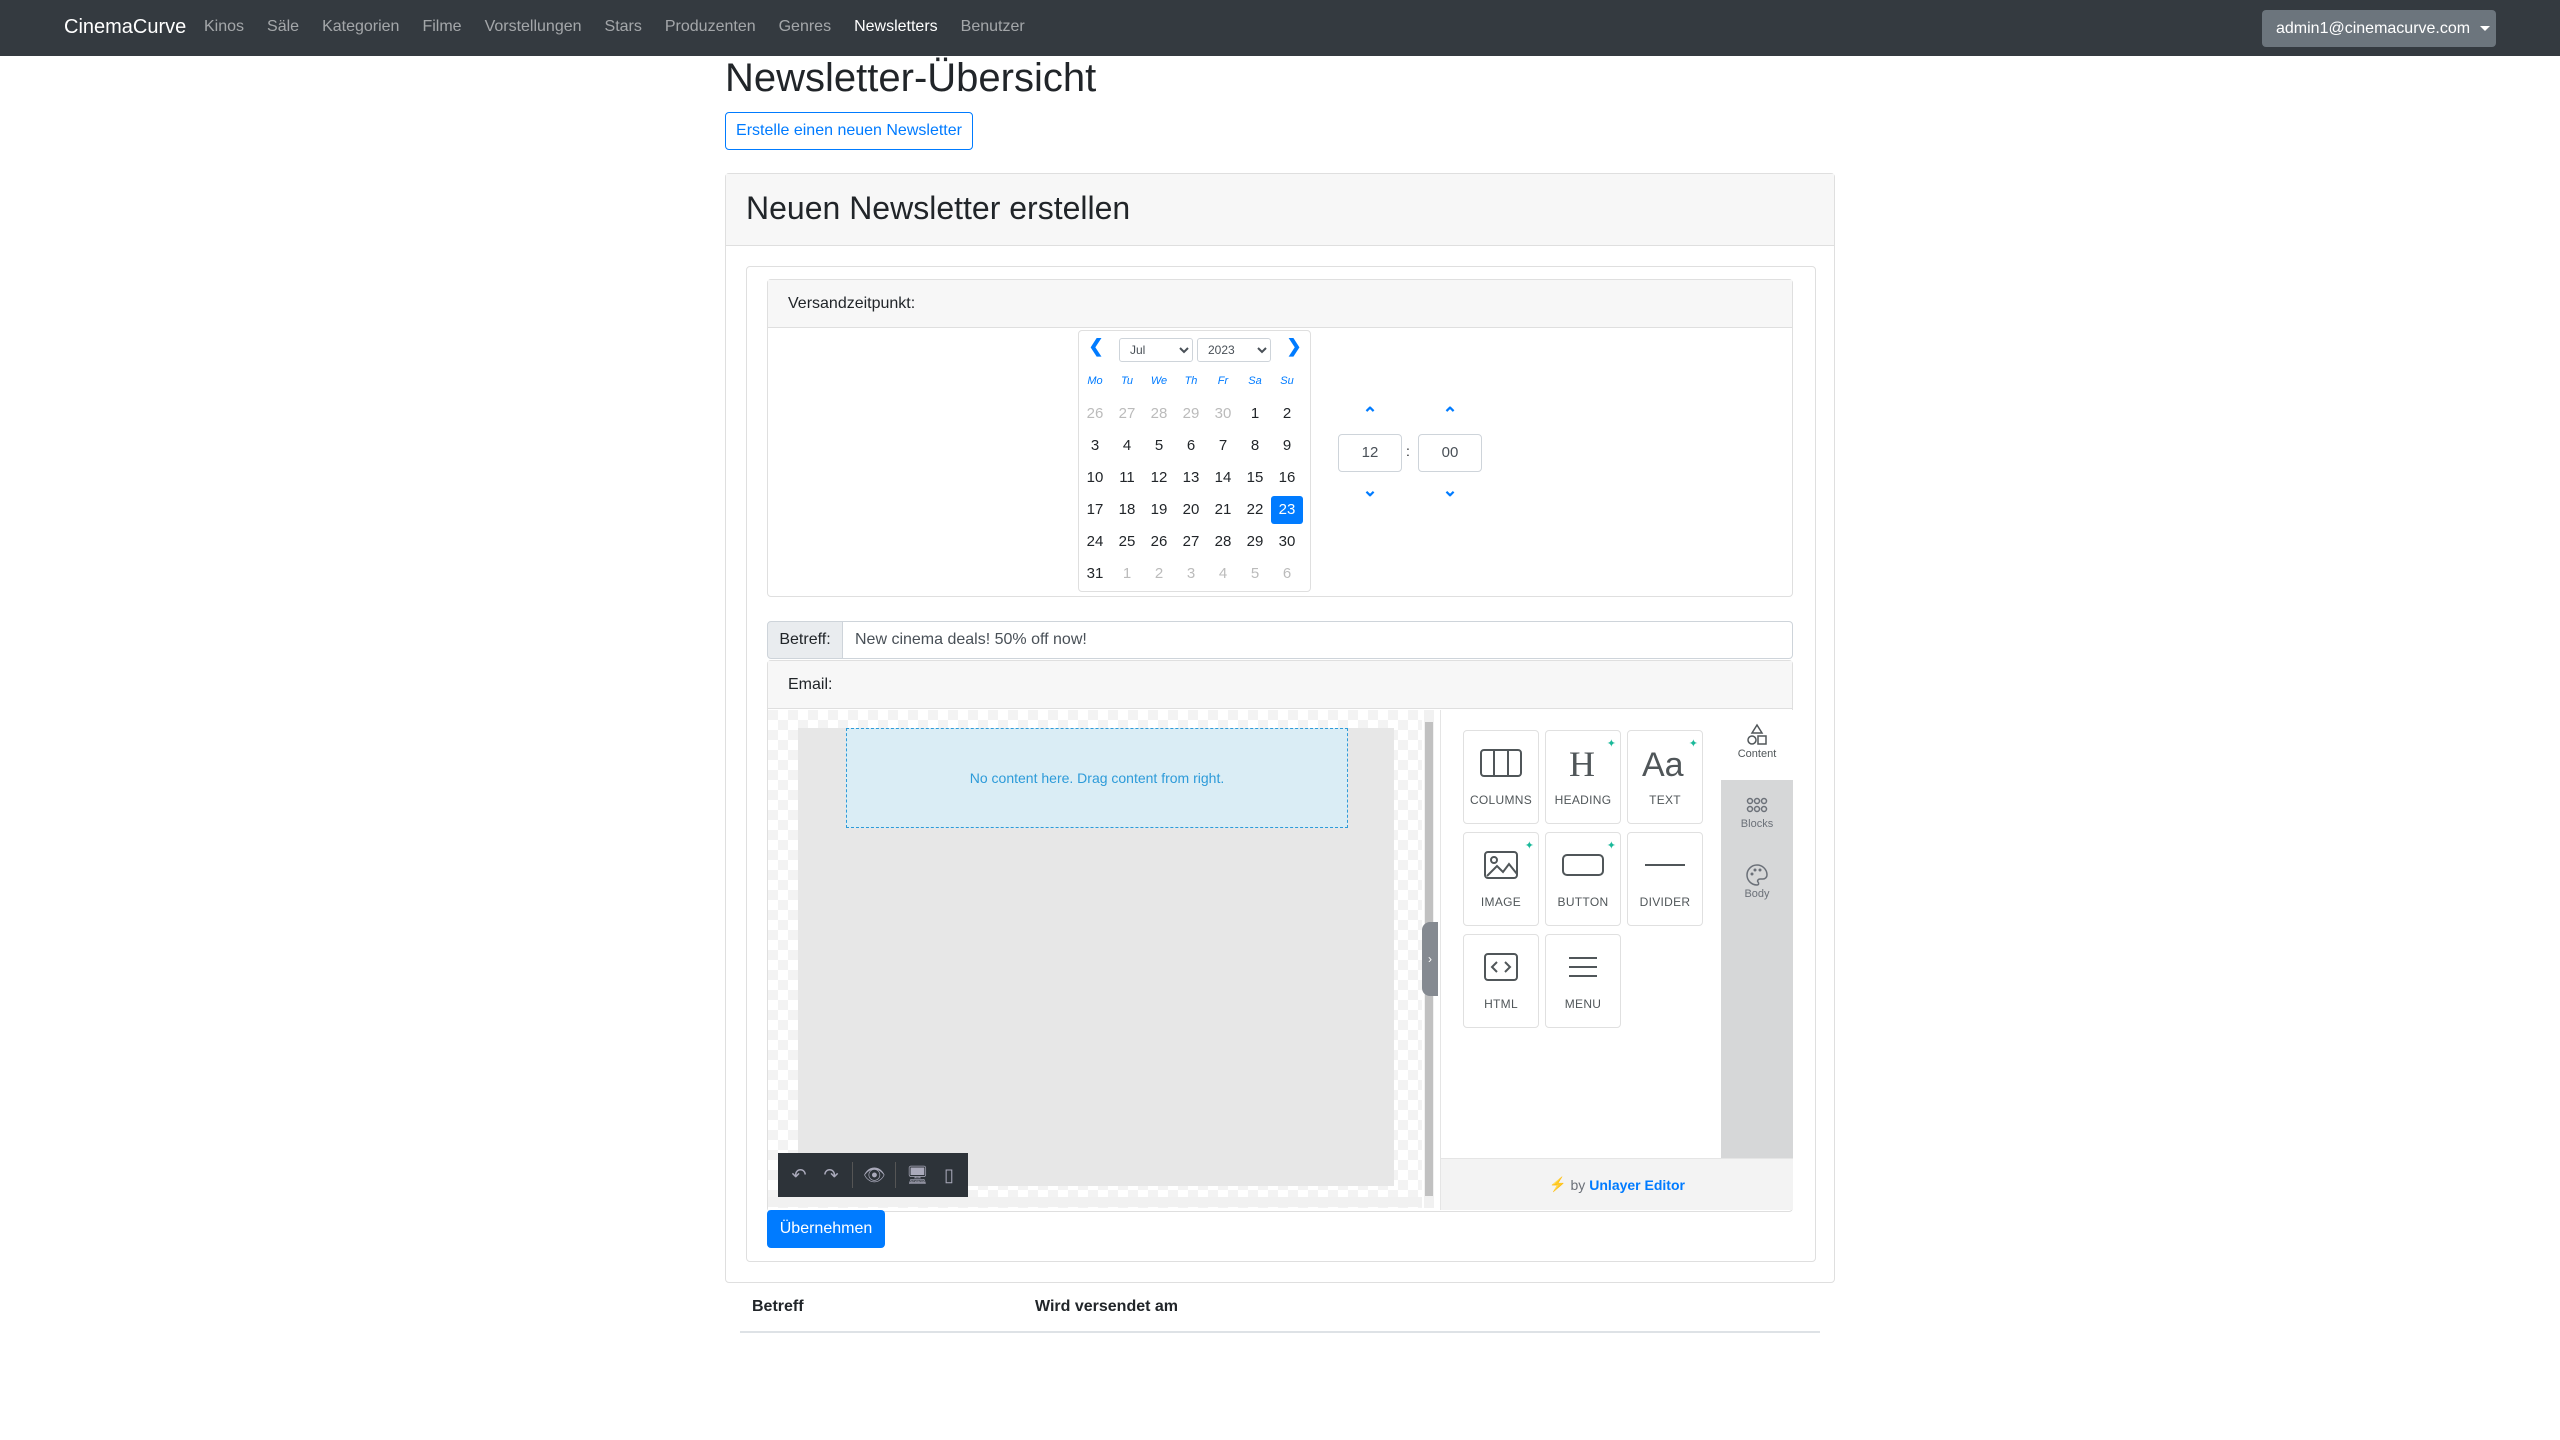 Image resolution: width=2560 pixels, height=1440 pixels. What do you see at coordinates (1255, 446) in the screenshot?
I see `day-cell: 8` at bounding box center [1255, 446].